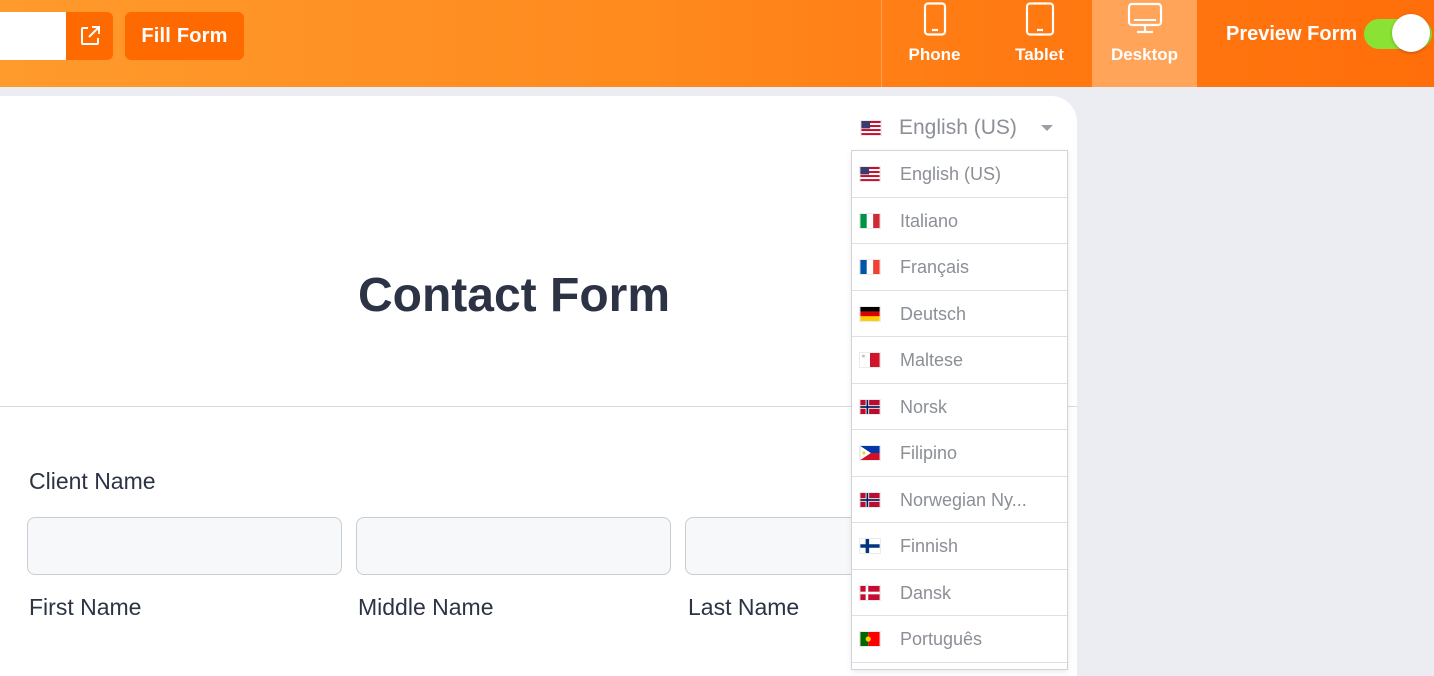  I want to click on phone-icon, so click(934, 19).